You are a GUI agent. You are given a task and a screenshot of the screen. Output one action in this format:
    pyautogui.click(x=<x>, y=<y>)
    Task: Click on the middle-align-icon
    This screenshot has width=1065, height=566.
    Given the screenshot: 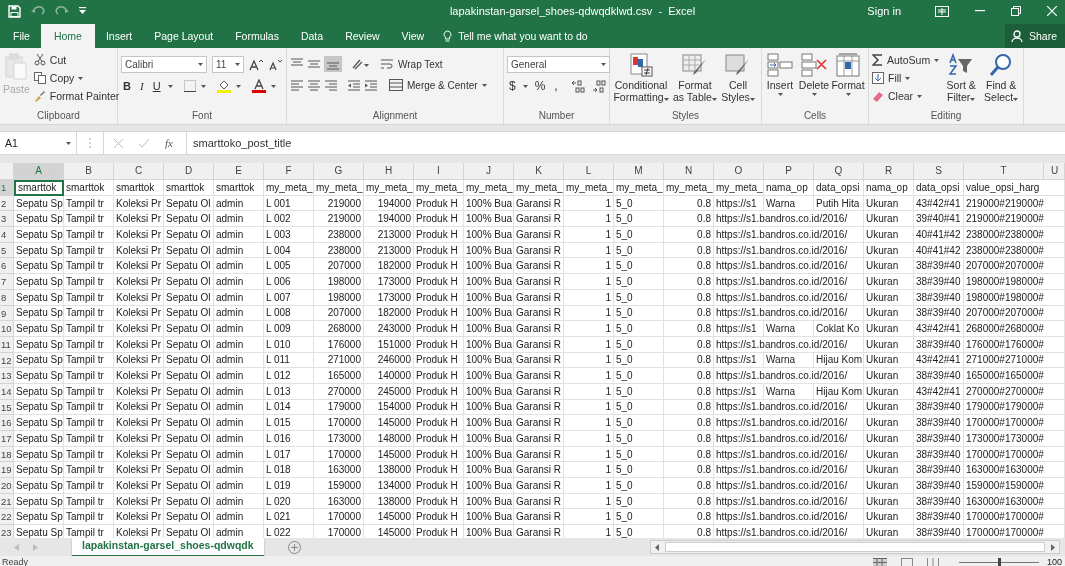 What is the action you would take?
    pyautogui.click(x=314, y=64)
    